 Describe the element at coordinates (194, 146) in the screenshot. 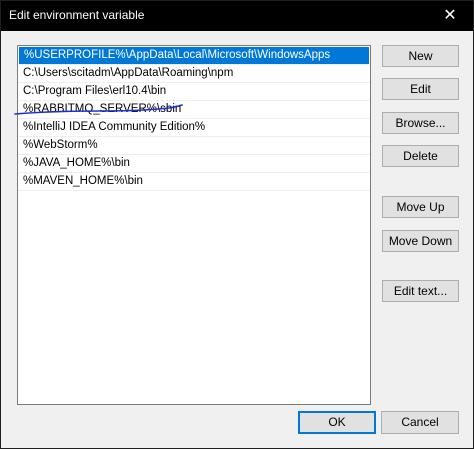

I see `list-item: %WebStorm%` at that location.